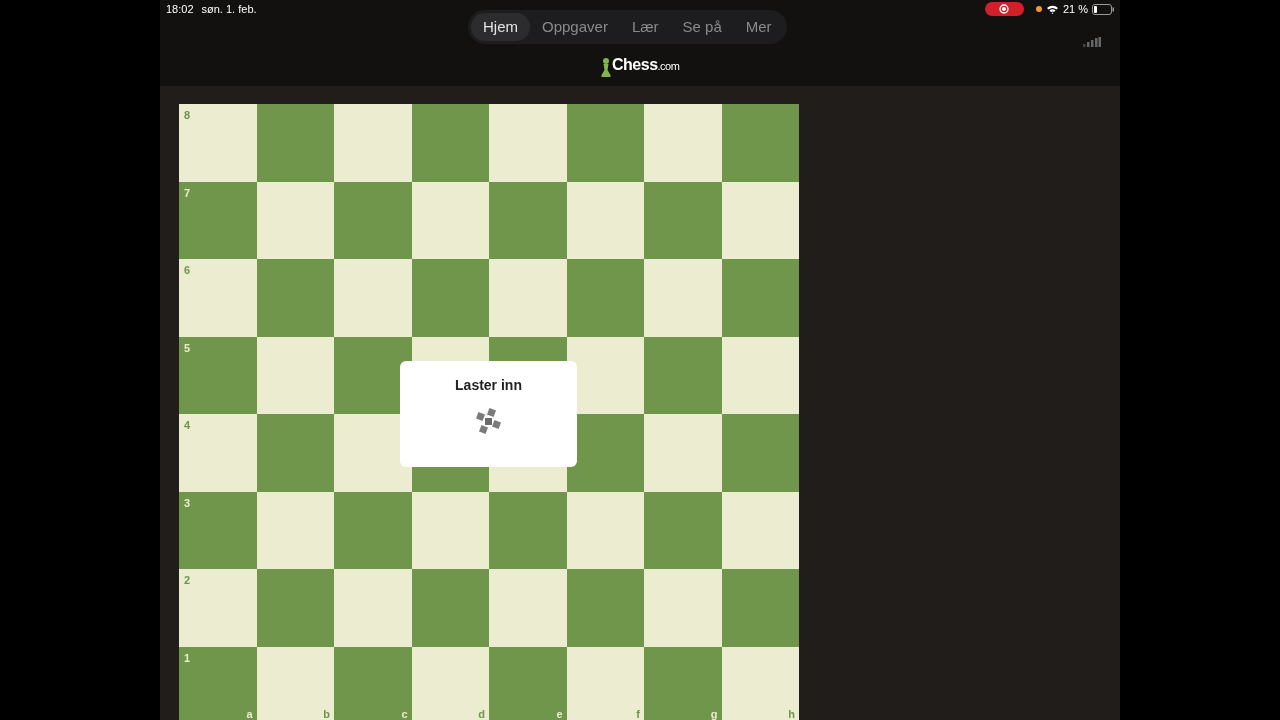  Describe the element at coordinates (1075, 9) in the screenshot. I see `battery-percentage: 21 %` at that location.